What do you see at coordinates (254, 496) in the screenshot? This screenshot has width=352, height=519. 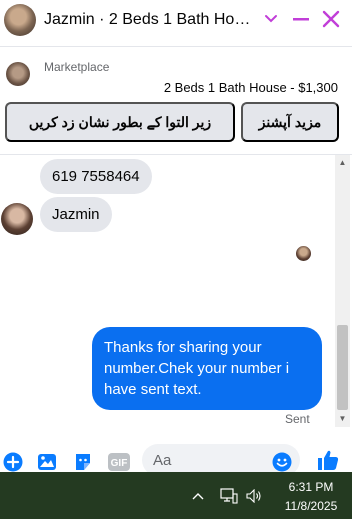 I see `volume-icon` at bounding box center [254, 496].